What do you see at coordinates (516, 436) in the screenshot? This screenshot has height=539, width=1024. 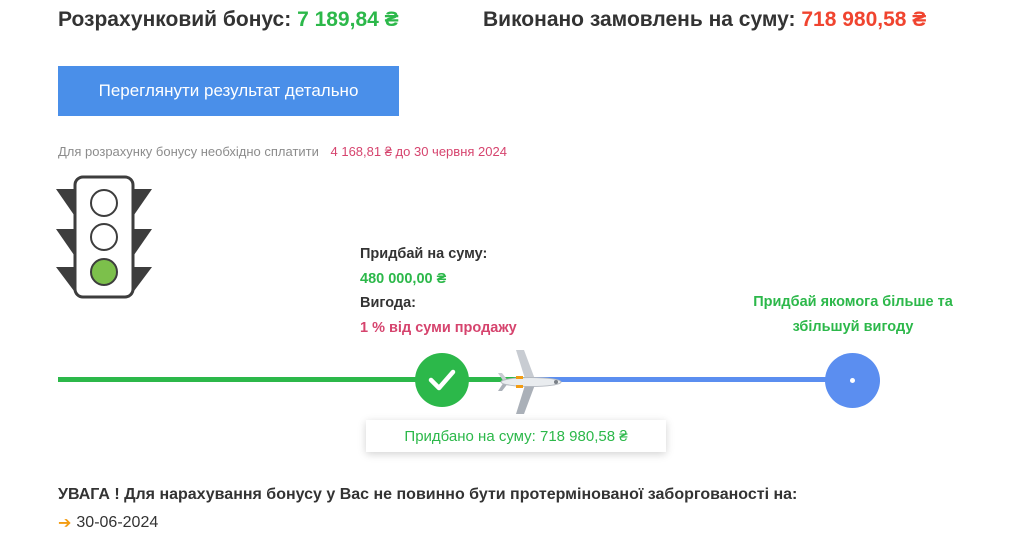 I see `purchased-amount-tooltip: Придбано на суму: 718 980,58 ₴` at bounding box center [516, 436].